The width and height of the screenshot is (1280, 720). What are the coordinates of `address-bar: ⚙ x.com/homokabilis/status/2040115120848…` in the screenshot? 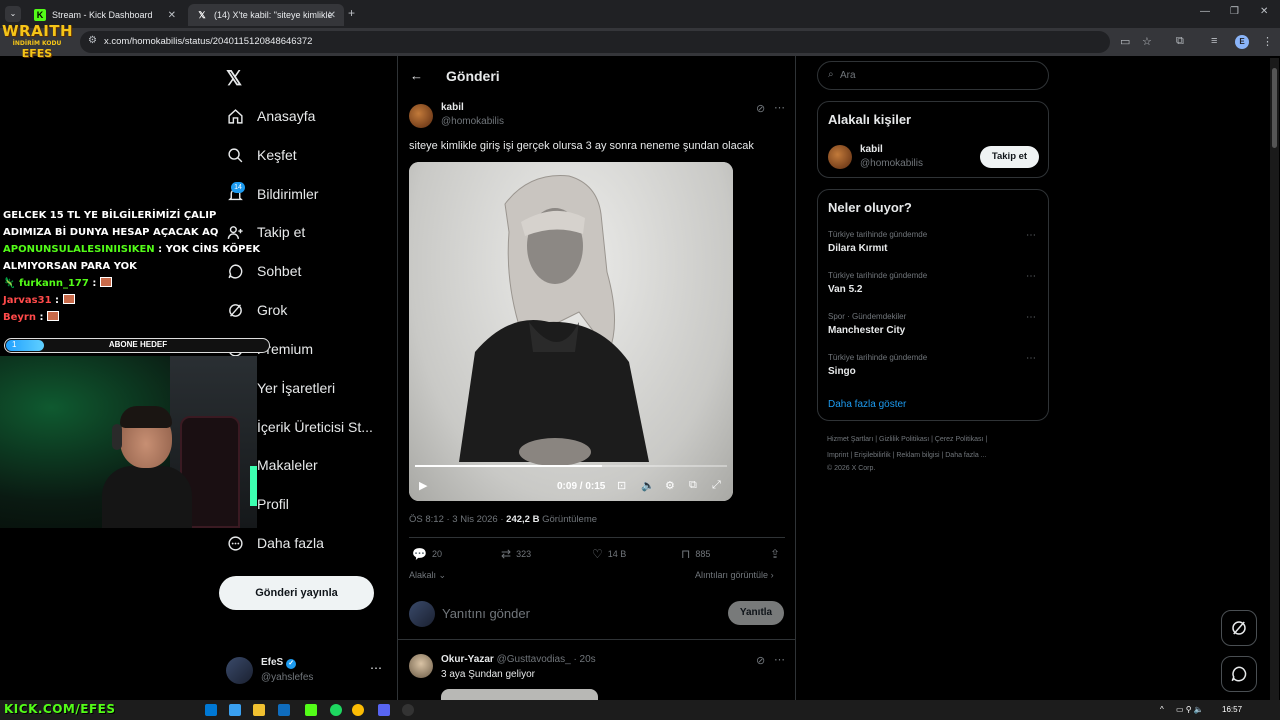 It's located at (640, 42).